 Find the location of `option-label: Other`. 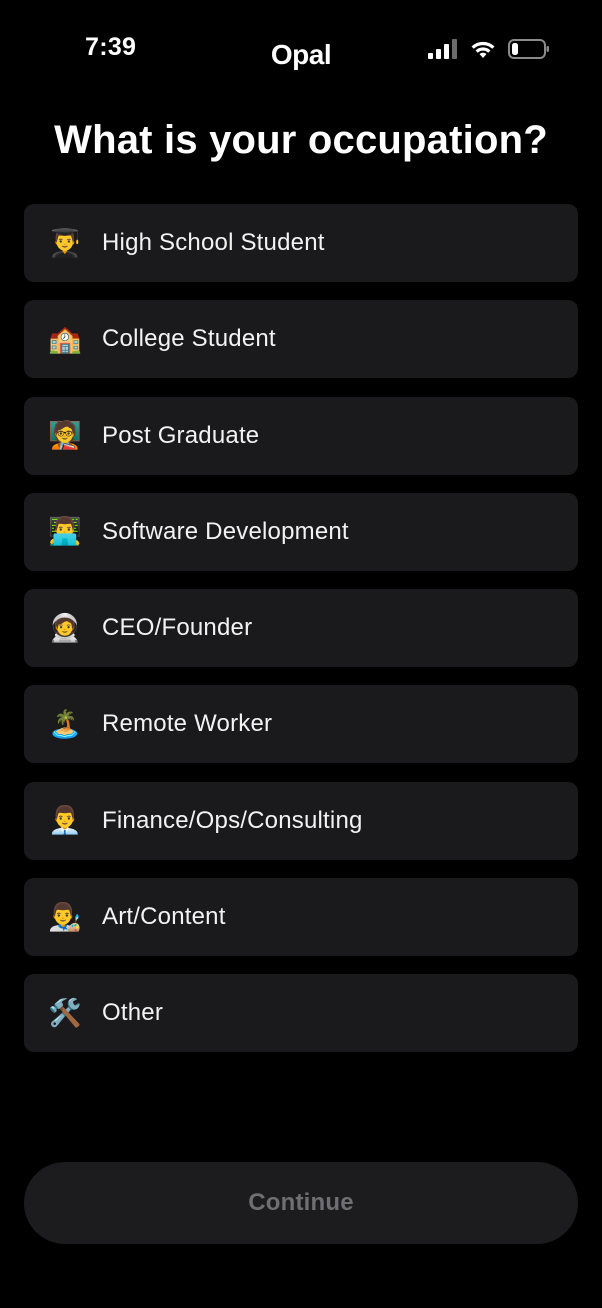

option-label: Other is located at coordinates (133, 1013).